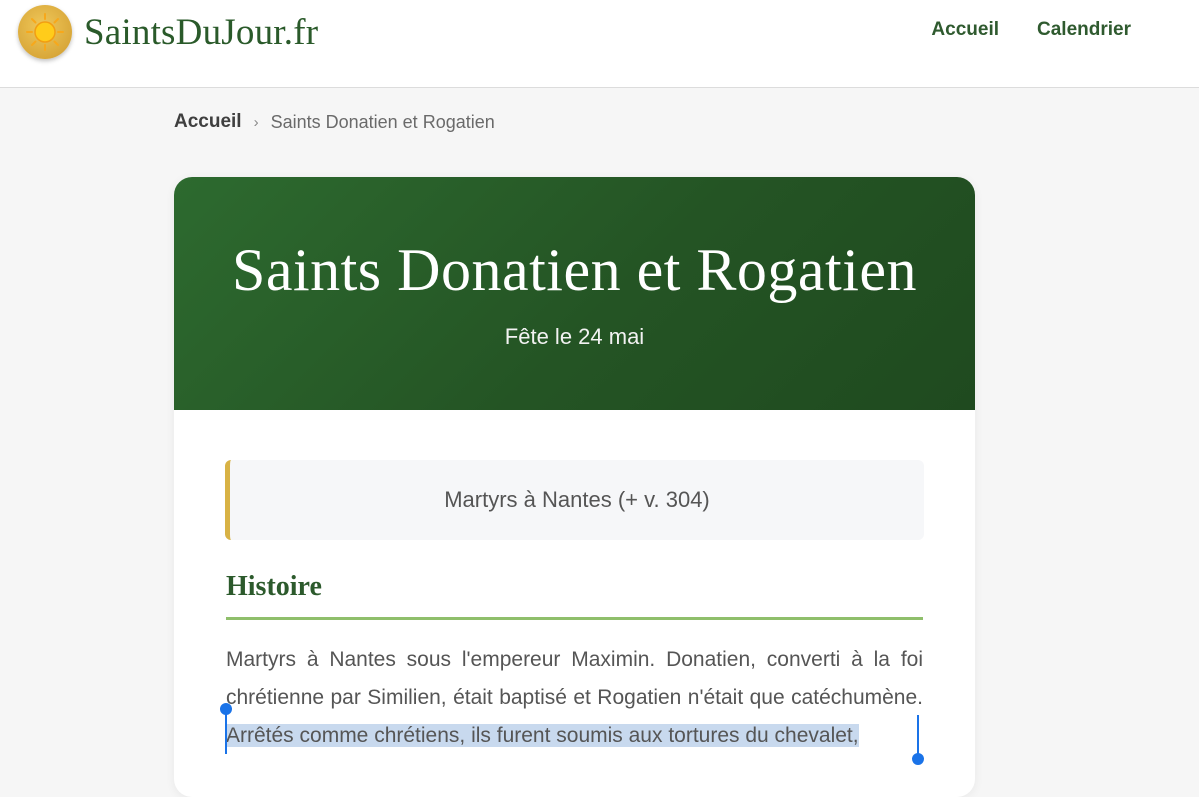 The height and width of the screenshot is (797, 1199). I want to click on page-title: Saints Donatien et Rogatien, so click(574, 270).